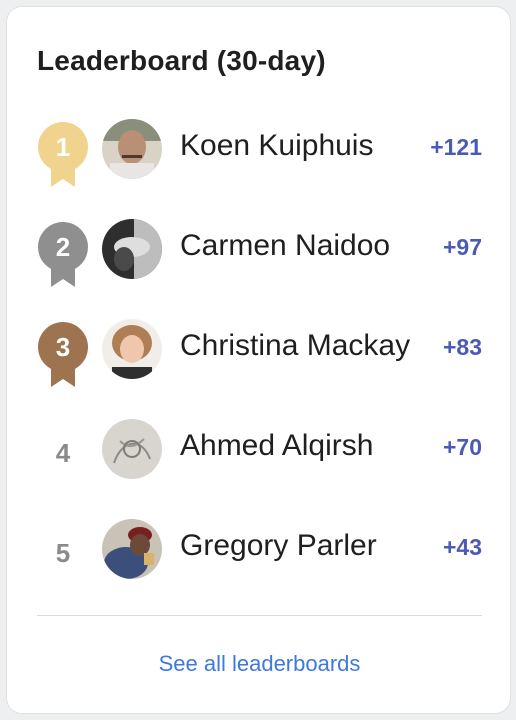 The width and height of the screenshot is (516, 720). I want to click on rank-number: 5, so click(63, 553).